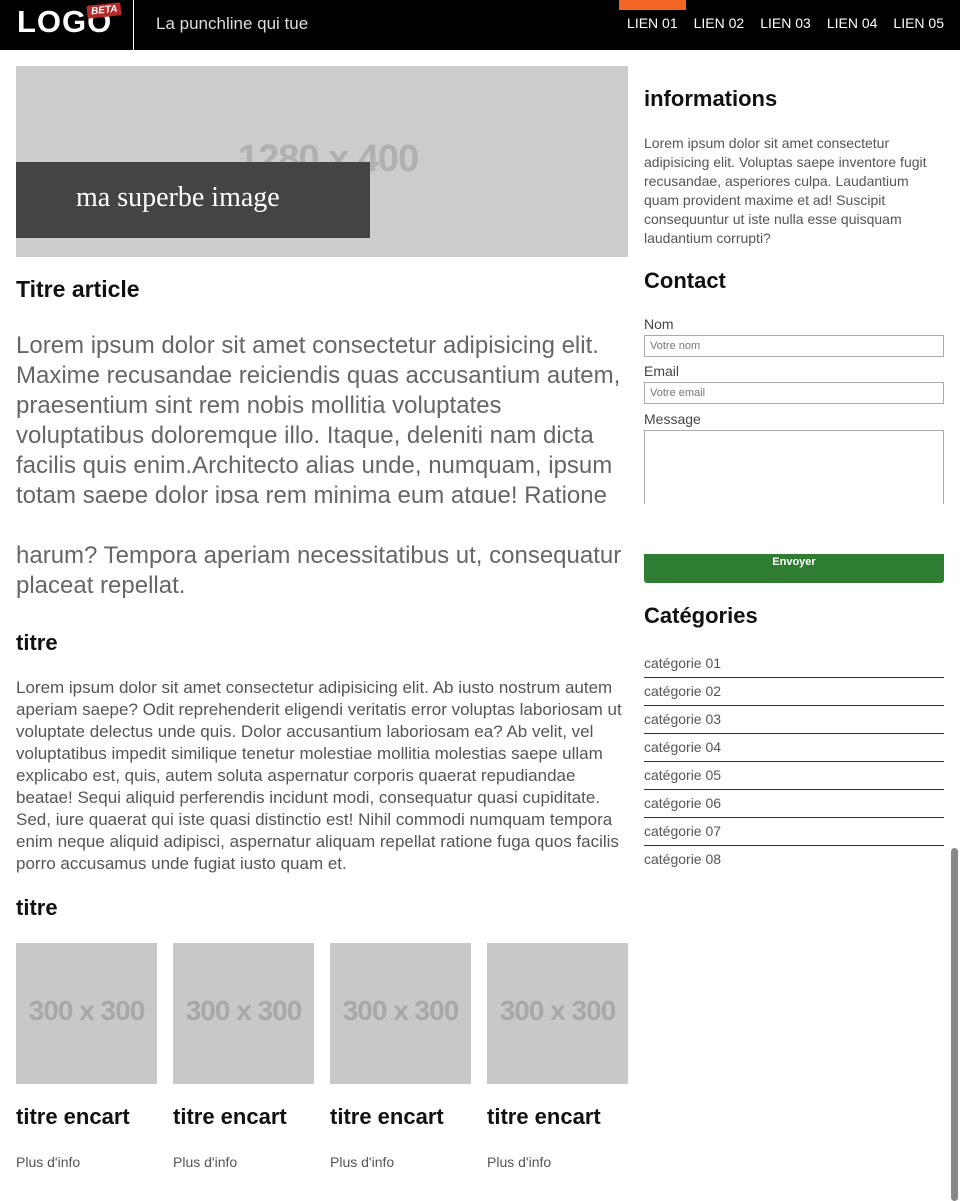  Describe the element at coordinates (37, 642) in the screenshot. I see `section-title-1: titre` at that location.